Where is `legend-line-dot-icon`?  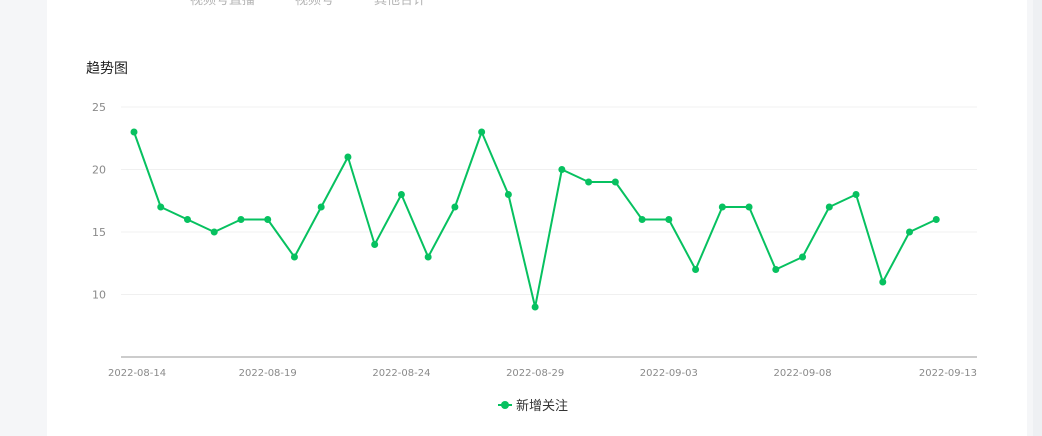
legend-line-dot-icon is located at coordinates (505, 405).